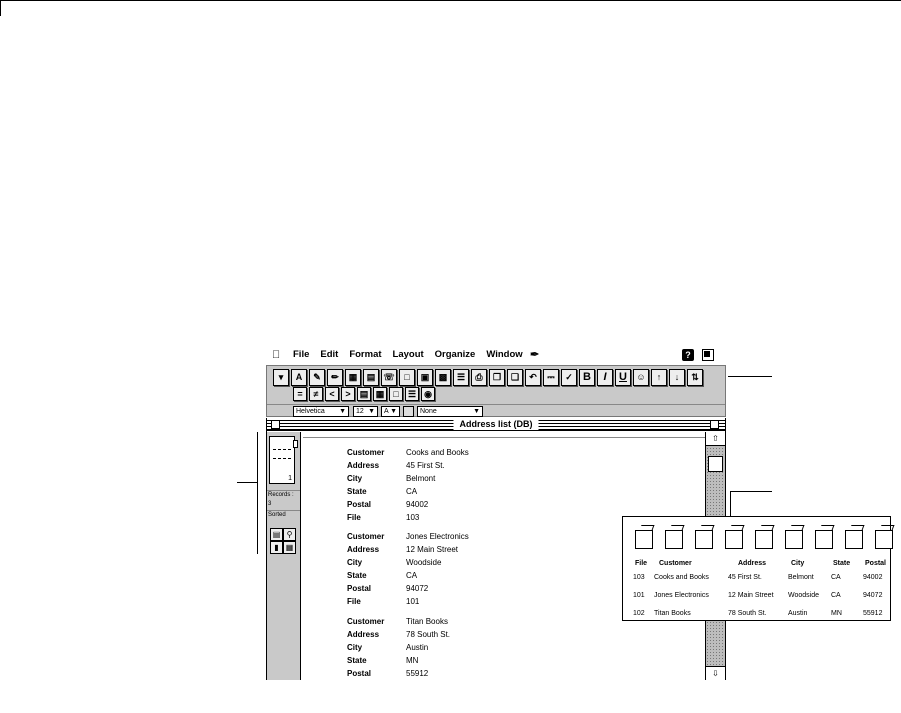 The width and height of the screenshot is (901, 713). Describe the element at coordinates (695, 377) in the screenshot. I see `sort-order-icon: ⇅` at that location.